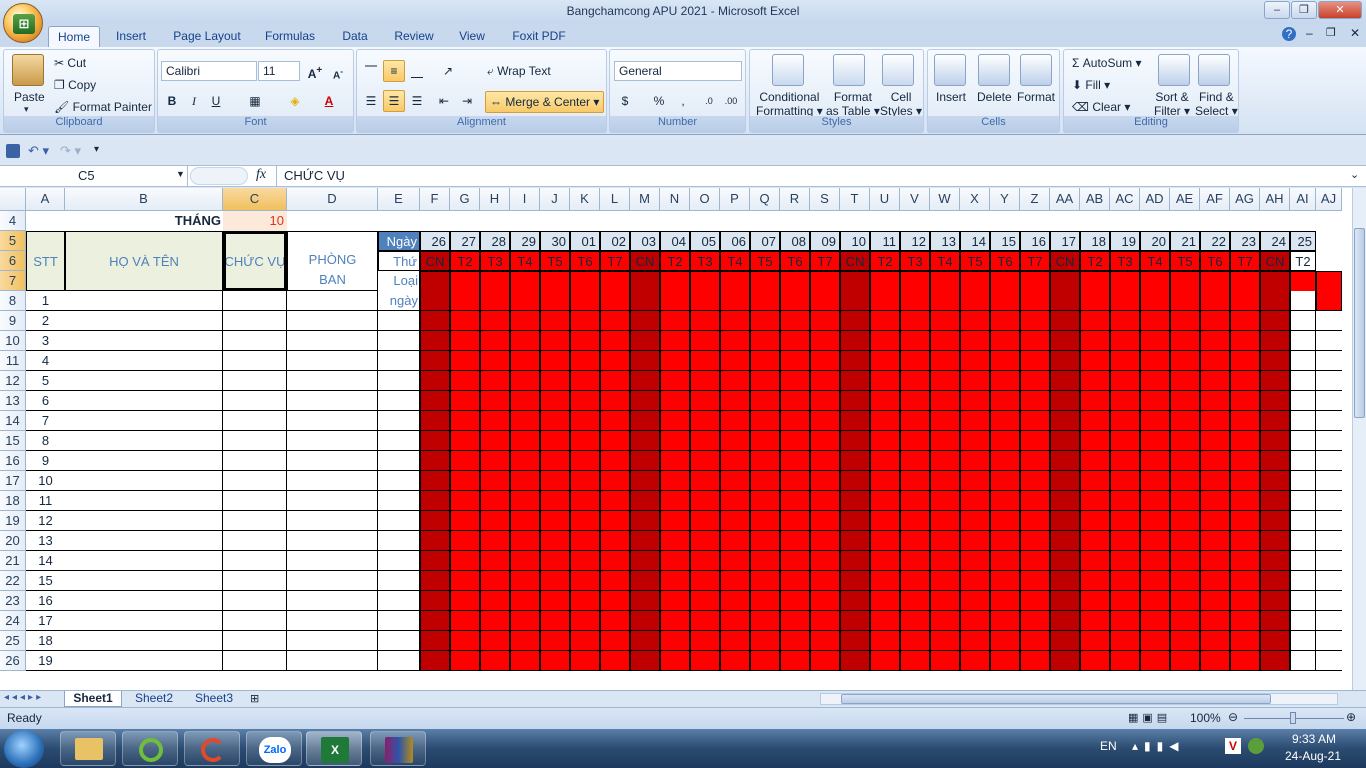  I want to click on zoom-in-icon: ⊕, so click(1351, 717).